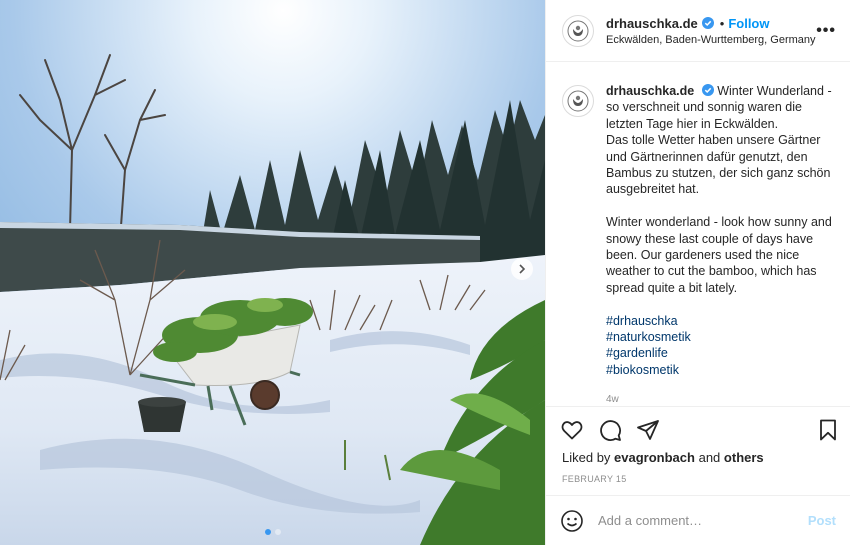 The height and width of the screenshot is (545, 850). I want to click on save-icon, so click(828, 429).